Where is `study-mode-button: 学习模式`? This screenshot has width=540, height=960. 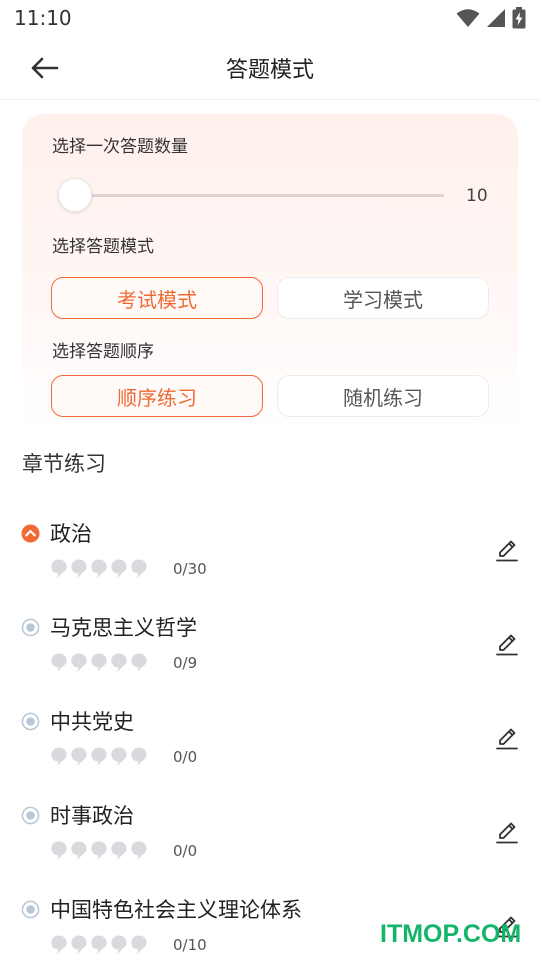
study-mode-button: 学习模式 is located at coordinates (383, 298).